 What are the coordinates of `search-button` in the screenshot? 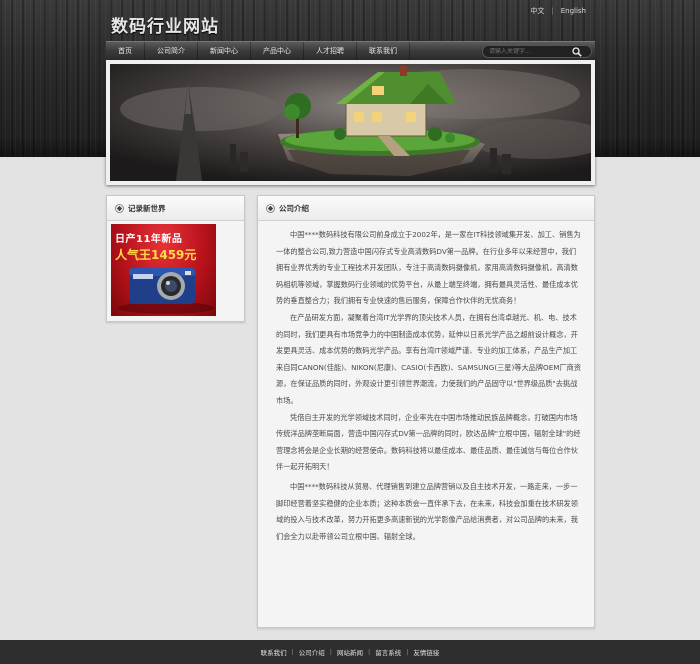 It's located at (577, 51).